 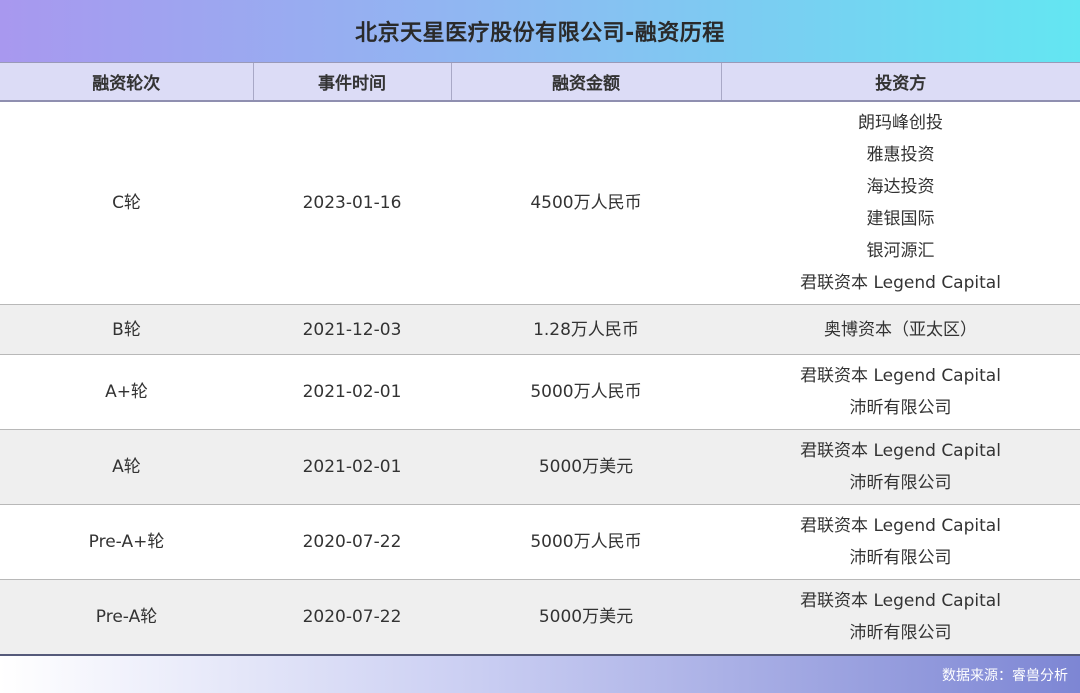 I want to click on cell-round: A轮, so click(x=126, y=467).